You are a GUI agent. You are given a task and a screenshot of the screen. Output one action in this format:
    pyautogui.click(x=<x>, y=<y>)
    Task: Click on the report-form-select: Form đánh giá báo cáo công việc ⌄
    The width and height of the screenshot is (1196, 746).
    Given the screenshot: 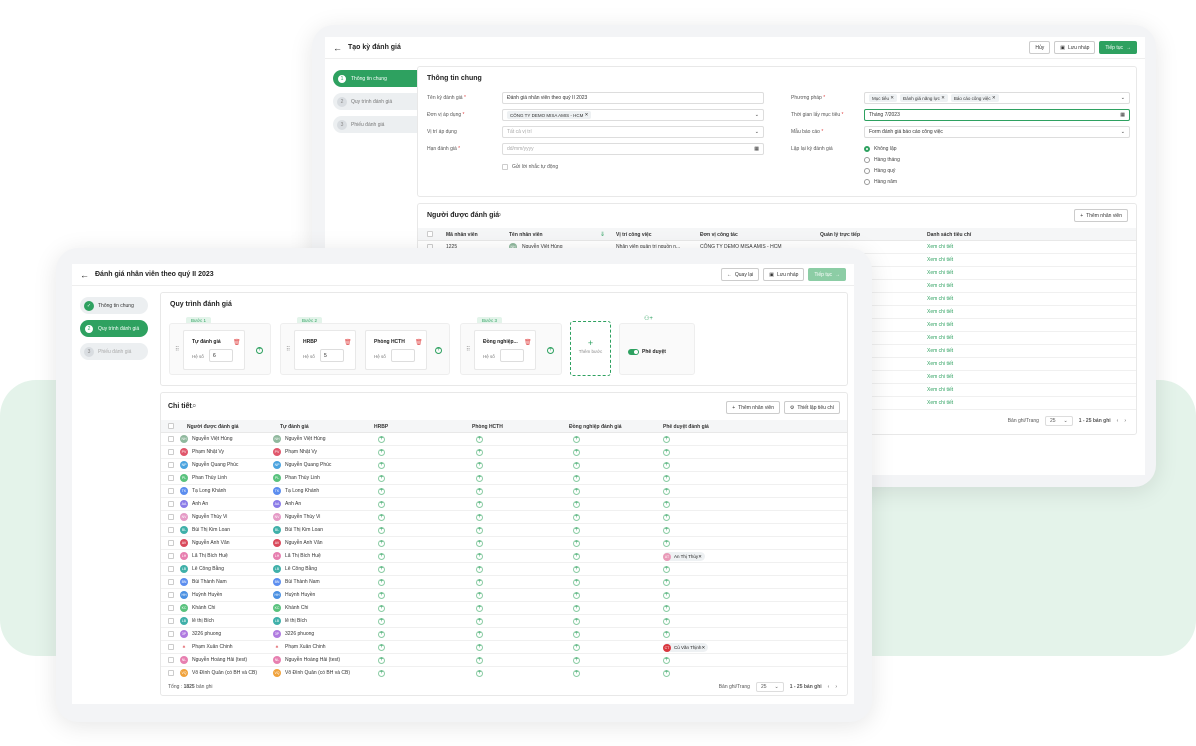 What is the action you would take?
    pyautogui.click(x=997, y=132)
    